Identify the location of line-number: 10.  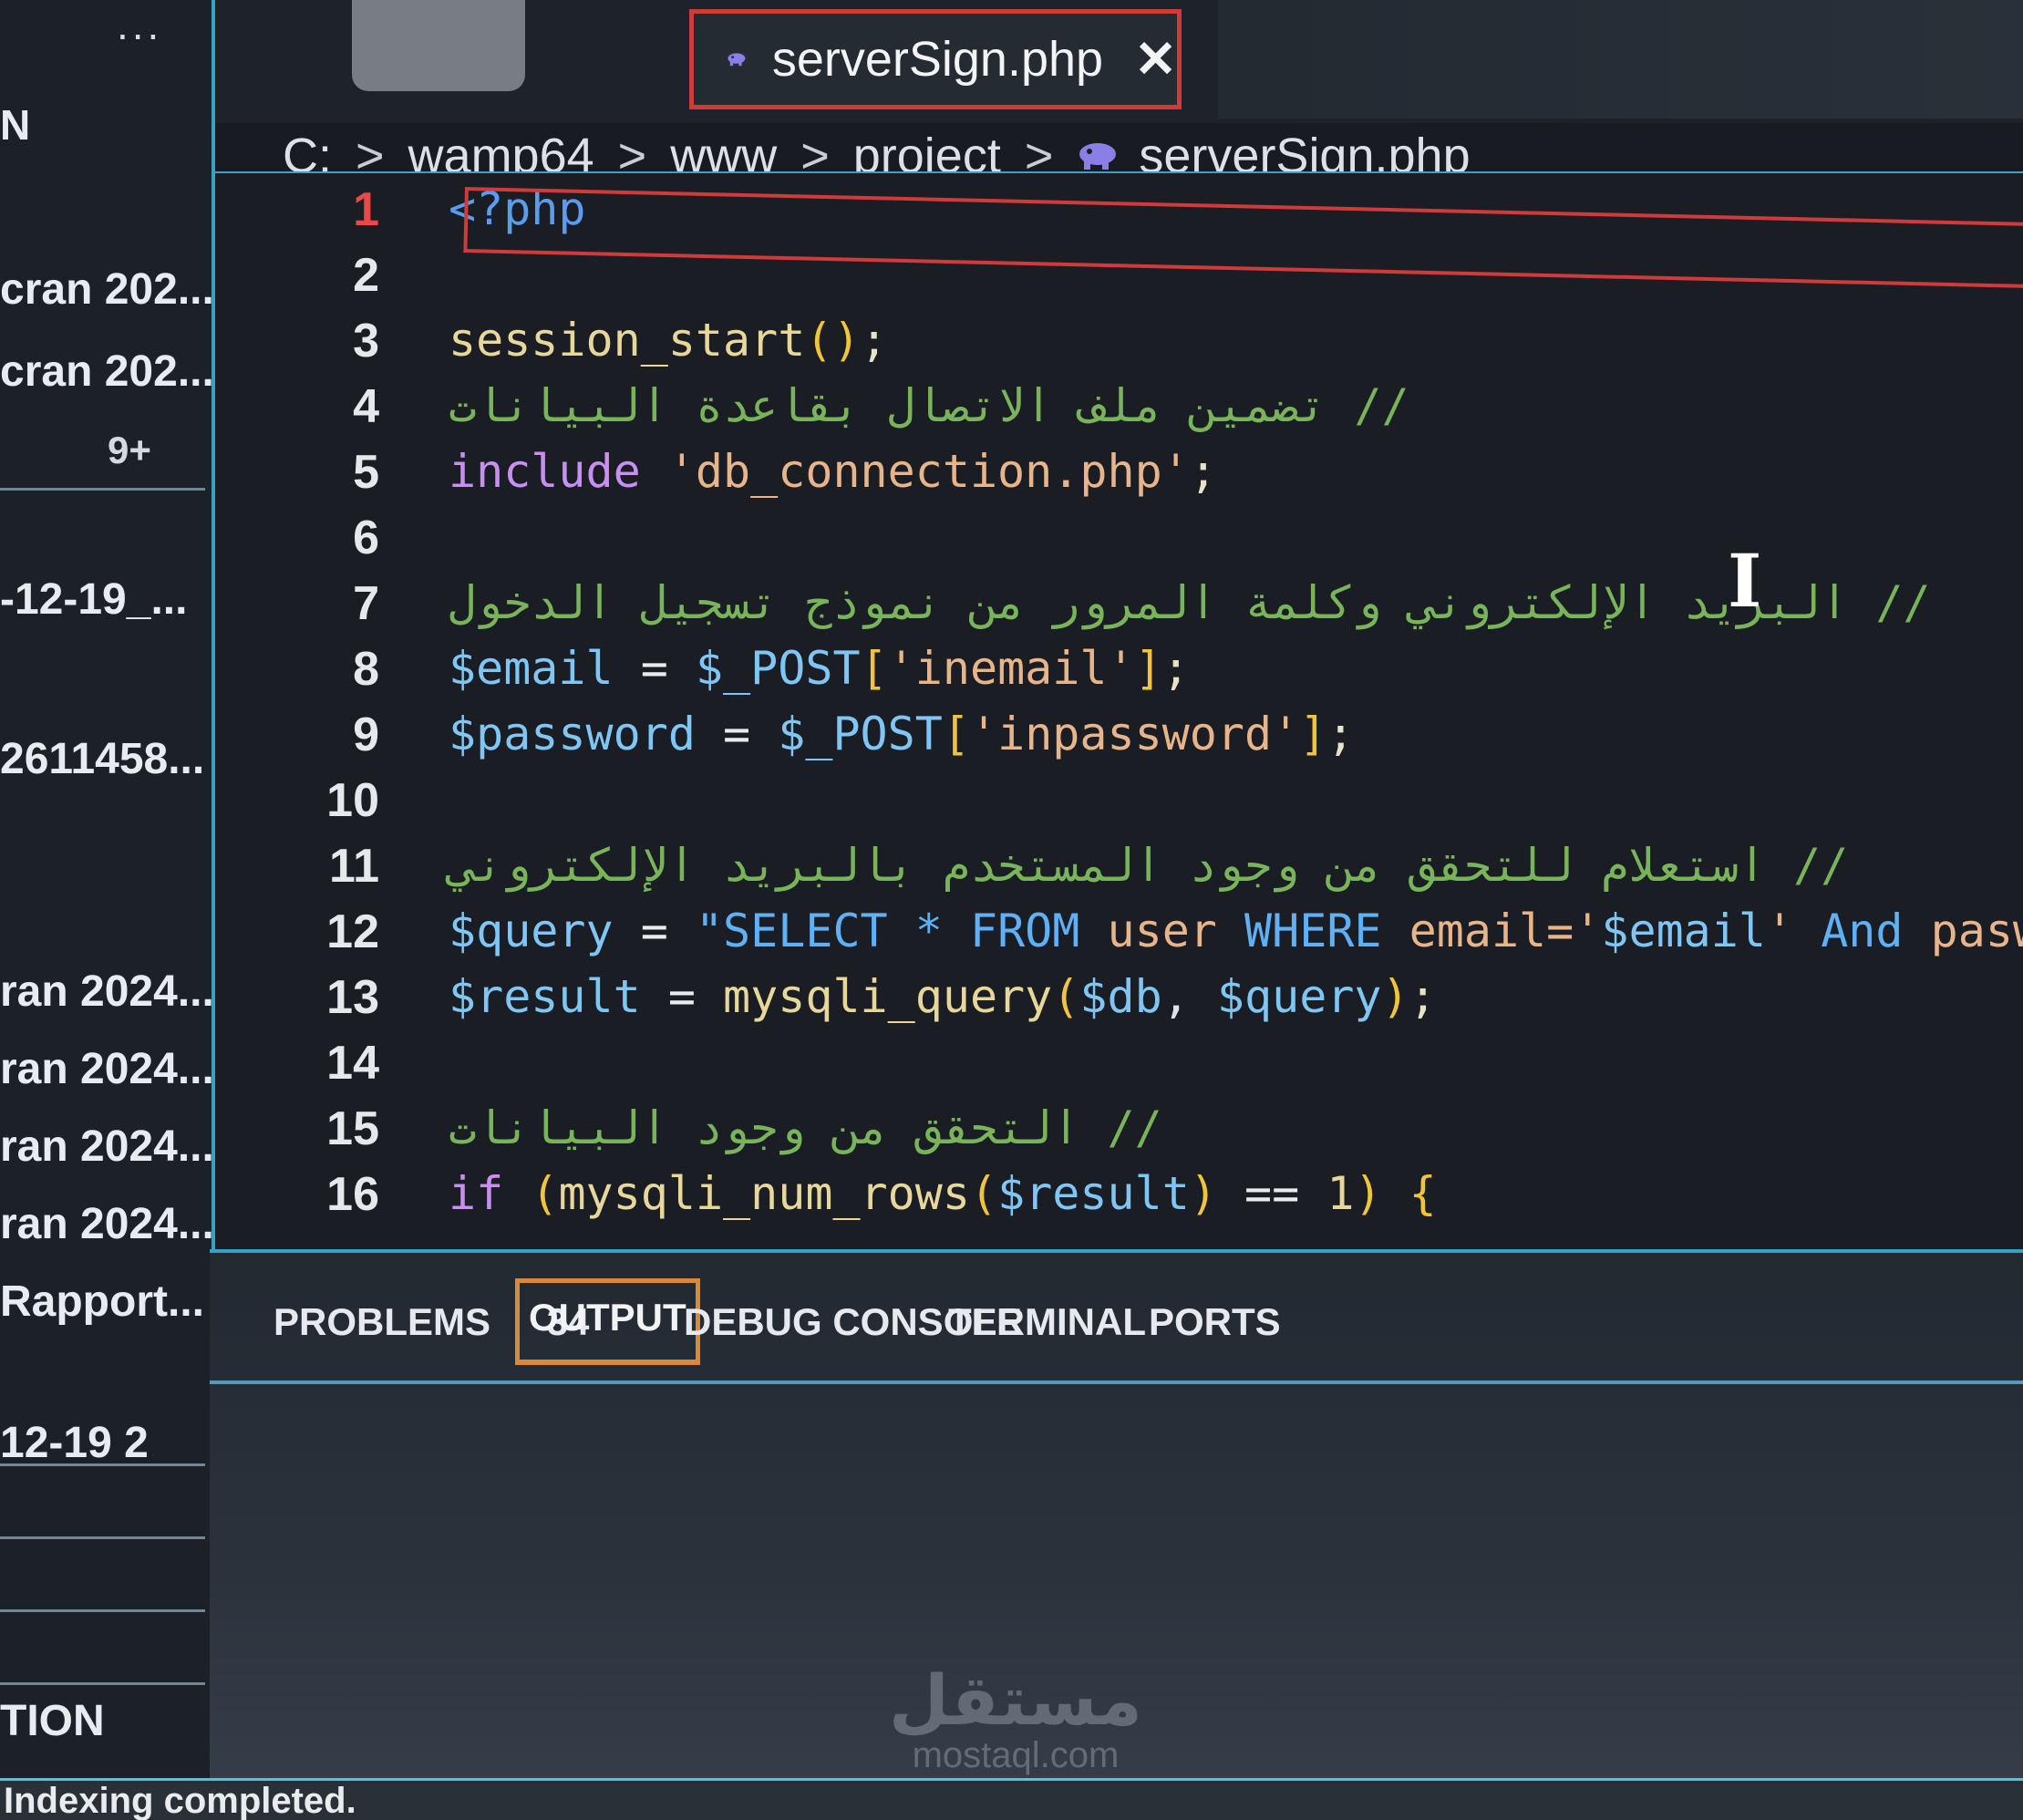
(352, 801).